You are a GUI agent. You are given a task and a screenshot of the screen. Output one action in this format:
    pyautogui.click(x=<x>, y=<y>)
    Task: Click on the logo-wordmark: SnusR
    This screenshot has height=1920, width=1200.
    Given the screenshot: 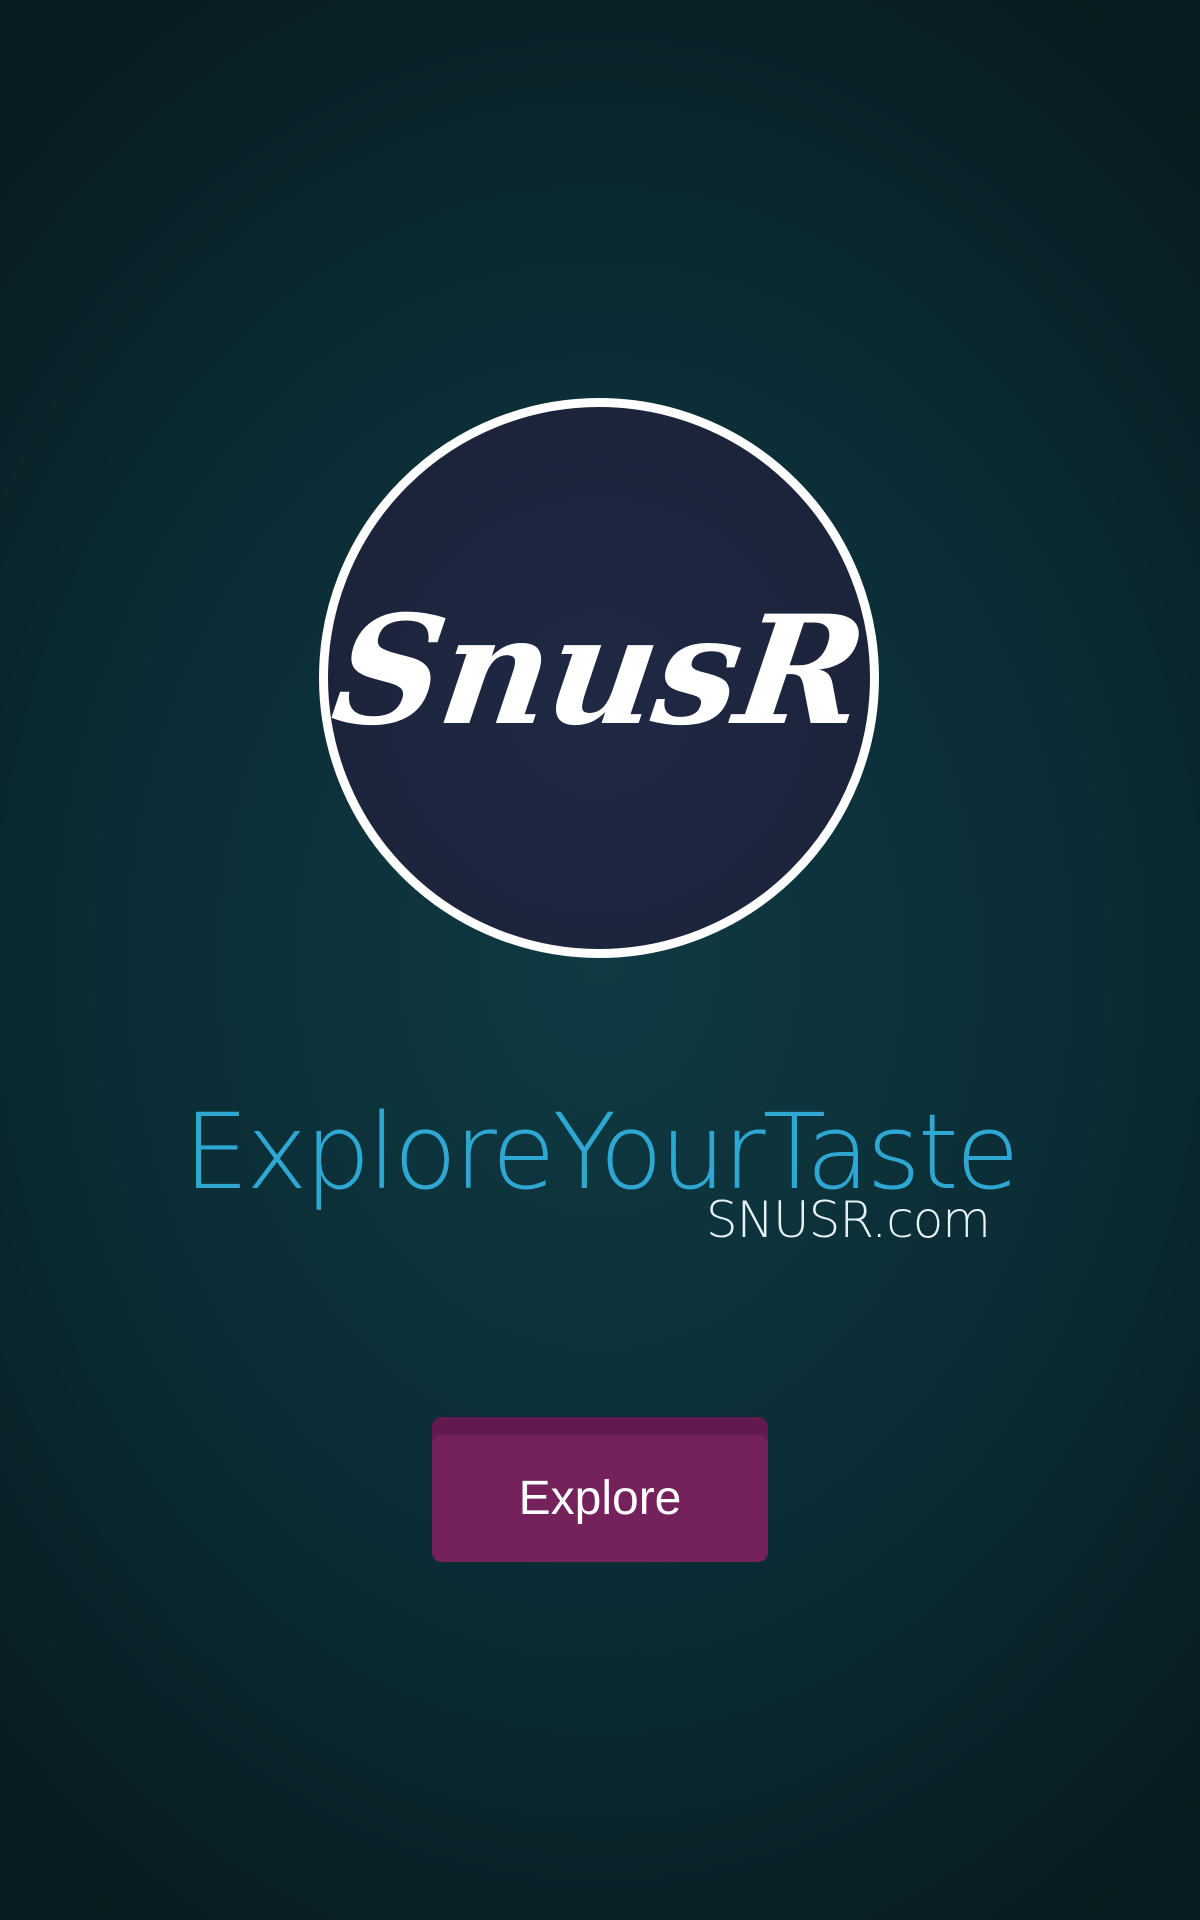 What is the action you would take?
    pyautogui.click(x=599, y=671)
    